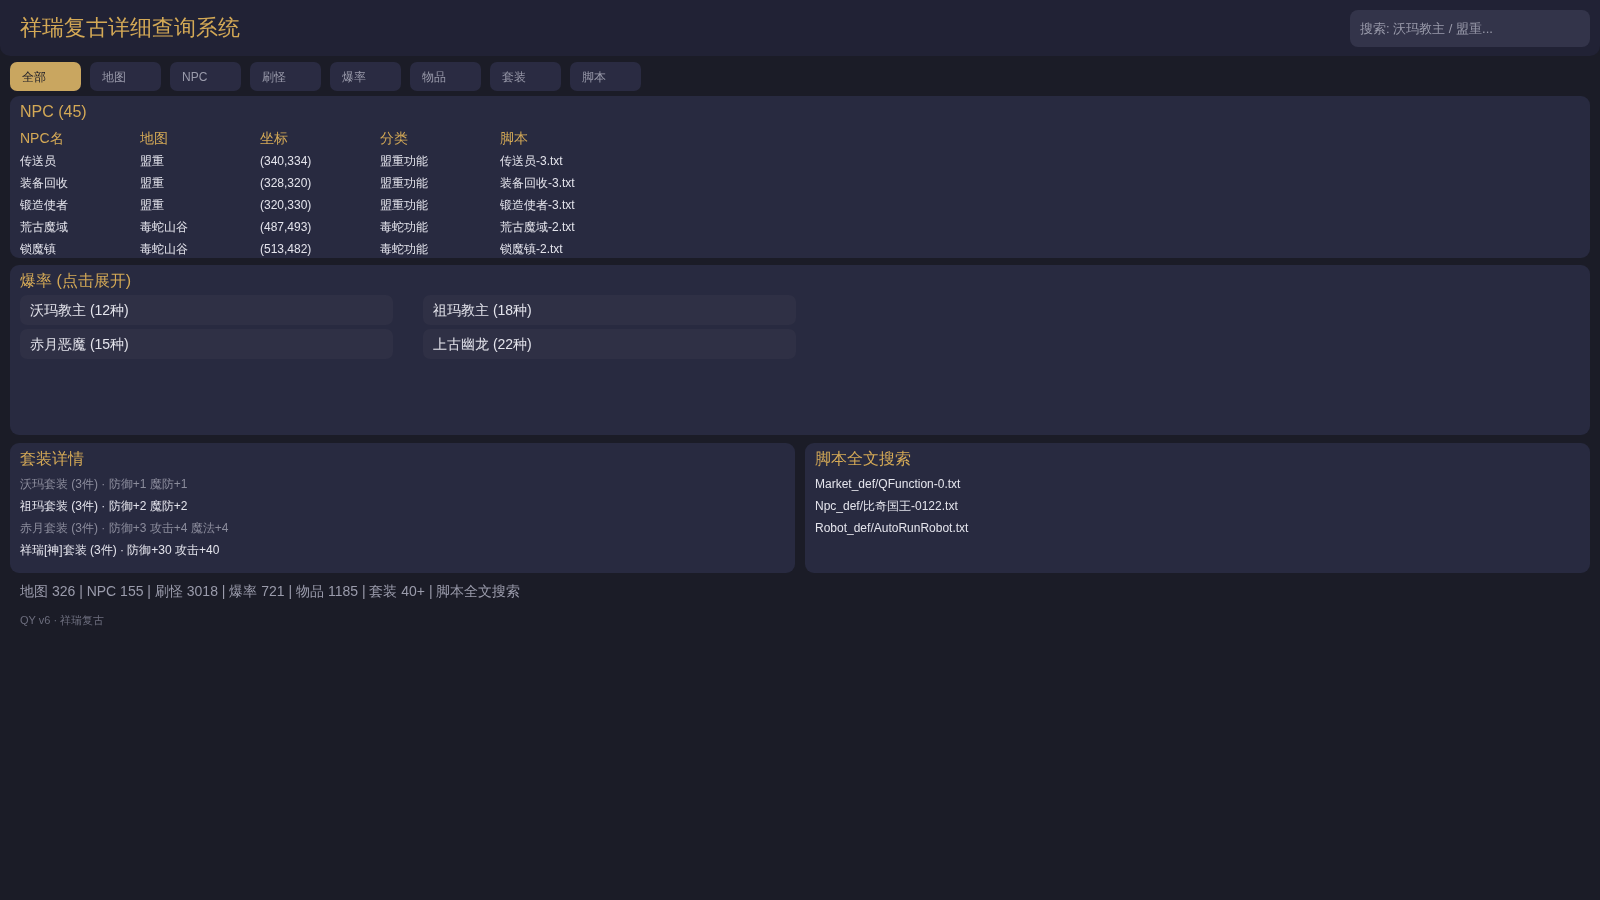 This screenshot has height=900, width=1600. I want to click on table-cell: (340,334), so click(320, 161).